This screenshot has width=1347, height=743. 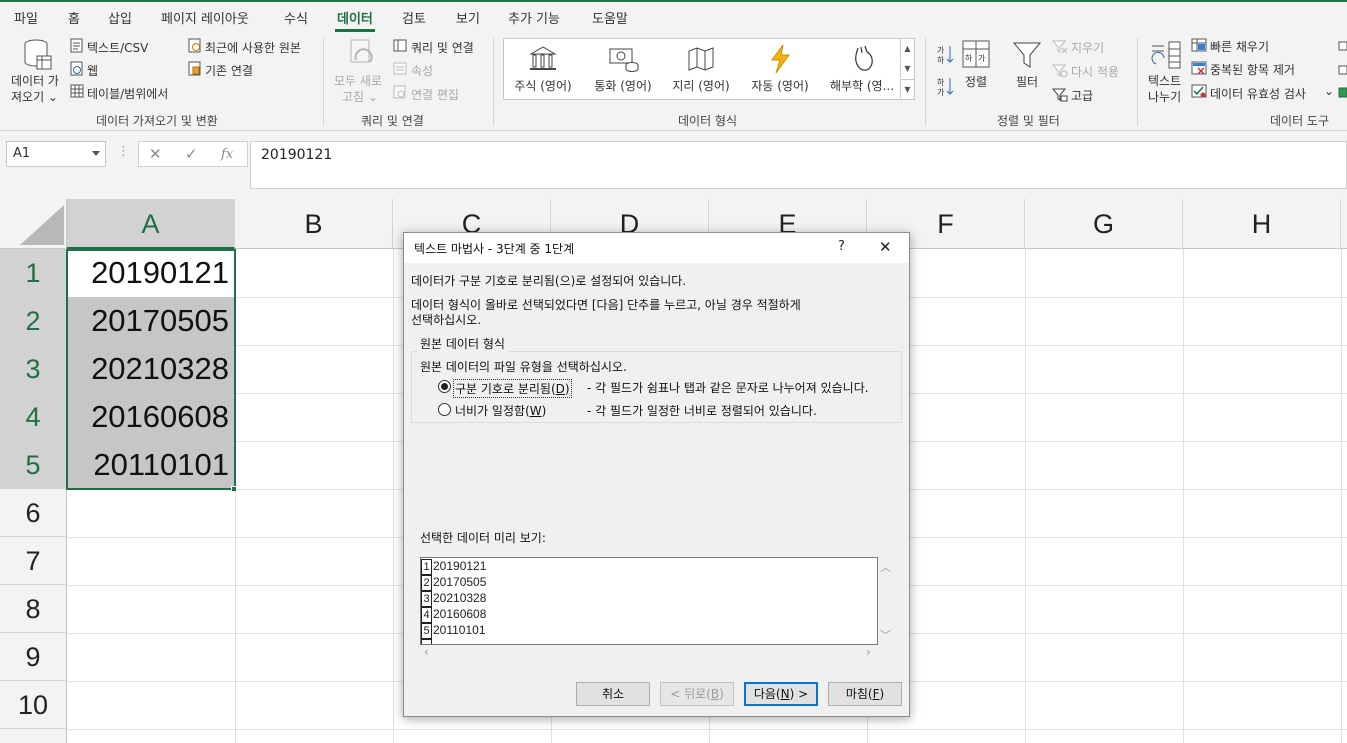 I want to click on name-box: A1, so click(x=56, y=154).